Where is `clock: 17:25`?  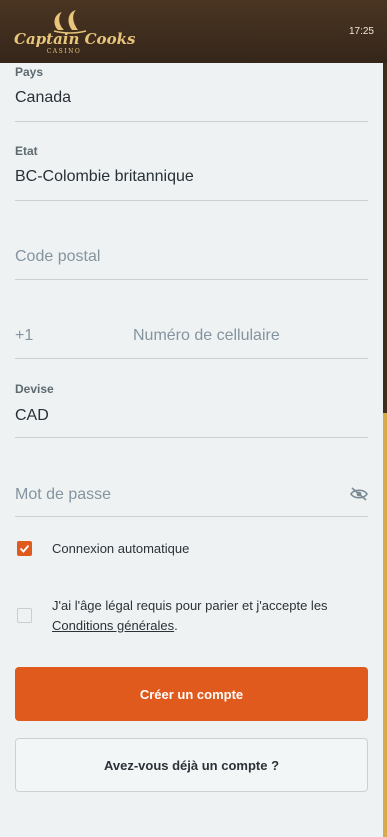
clock: 17:25 is located at coordinates (361, 31).